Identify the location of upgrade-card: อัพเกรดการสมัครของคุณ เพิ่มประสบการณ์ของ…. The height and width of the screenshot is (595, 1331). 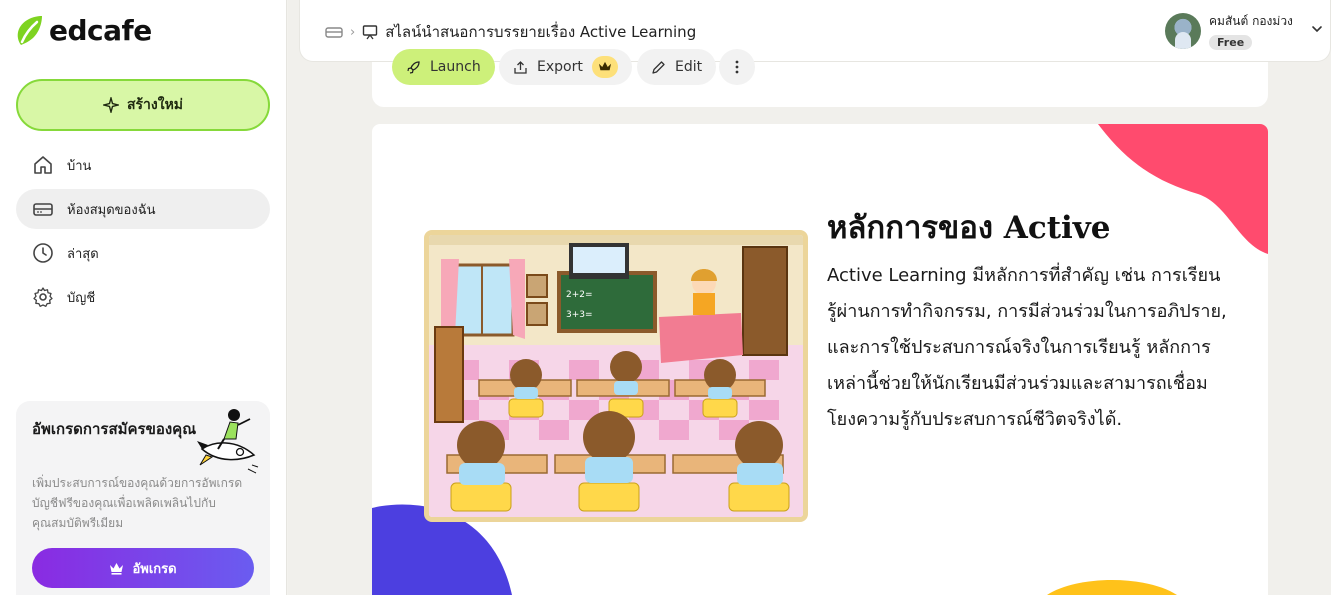
(143, 498).